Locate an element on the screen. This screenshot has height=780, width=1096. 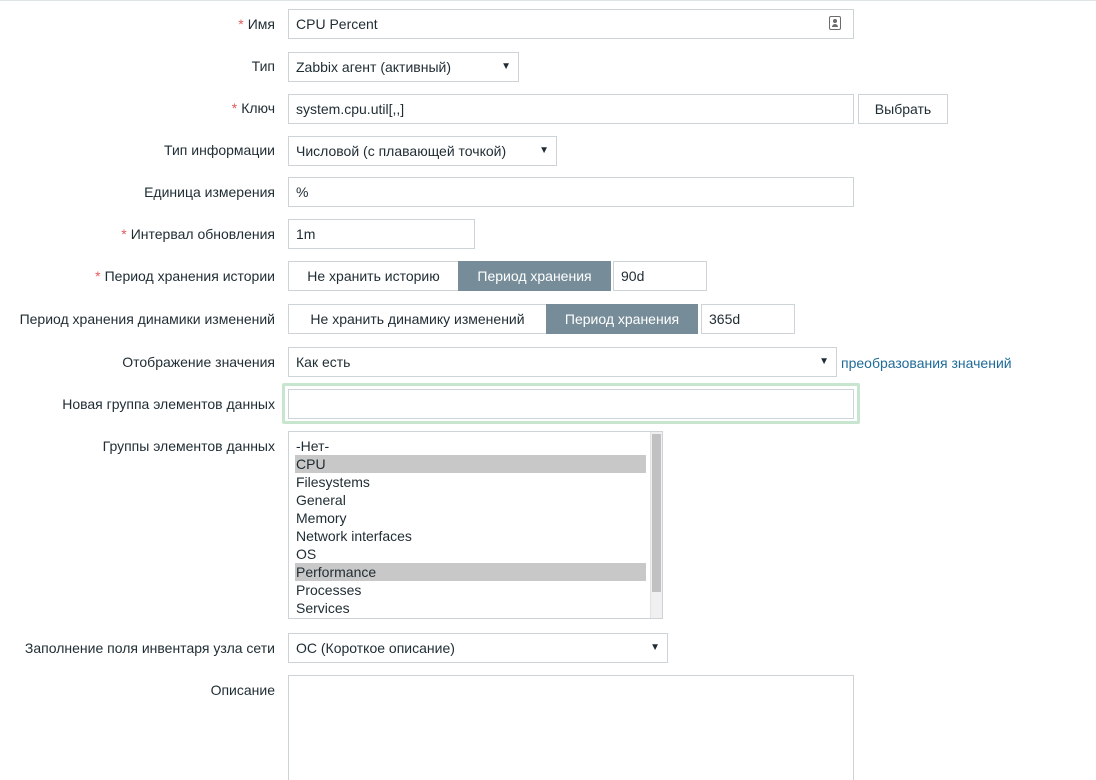
listbox-scrollbar is located at coordinates (656, 525).